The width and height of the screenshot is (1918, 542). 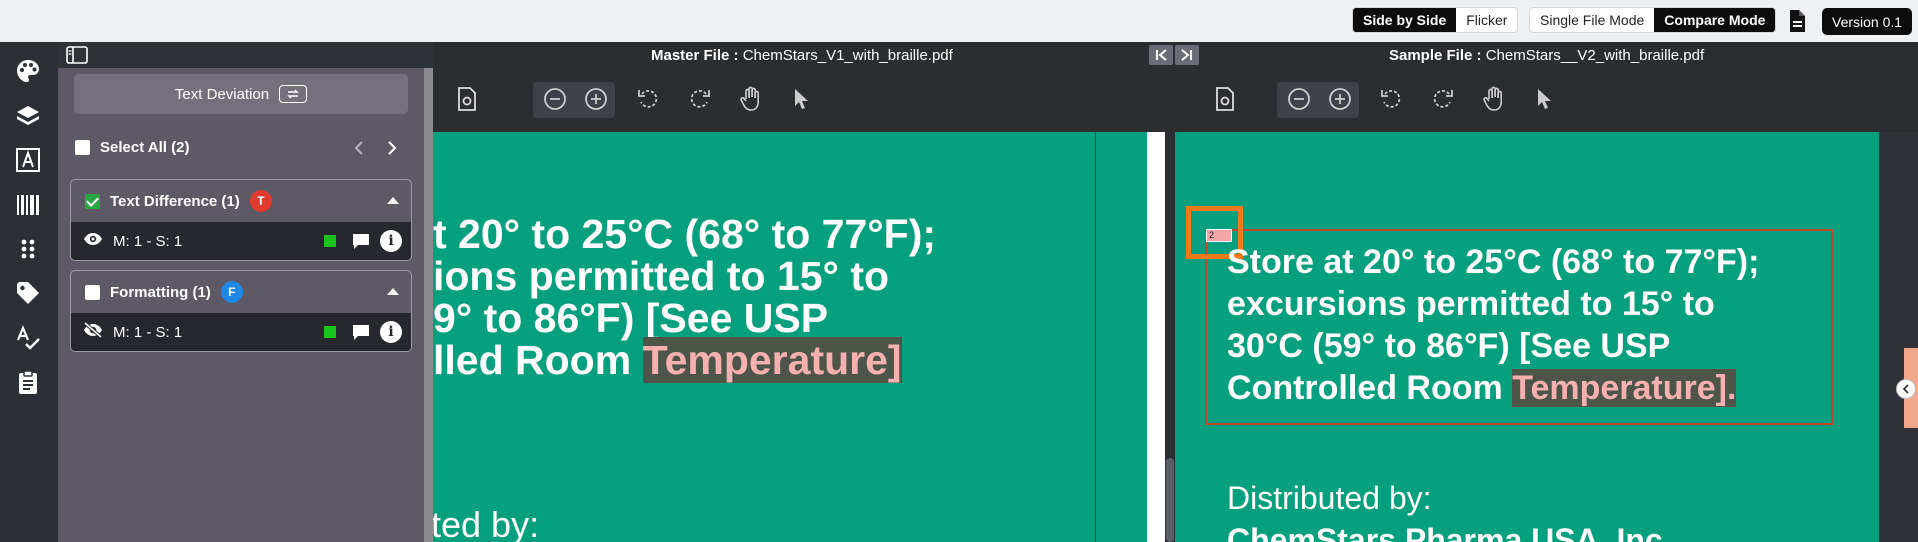 What do you see at coordinates (1715, 20) in the screenshot?
I see `compare-mode-button: Compare Mode` at bounding box center [1715, 20].